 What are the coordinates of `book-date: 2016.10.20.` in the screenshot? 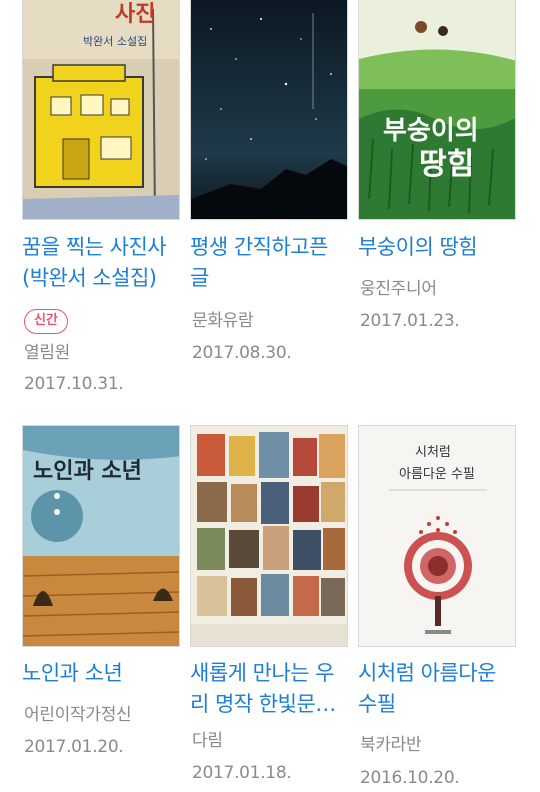 It's located at (410, 778).